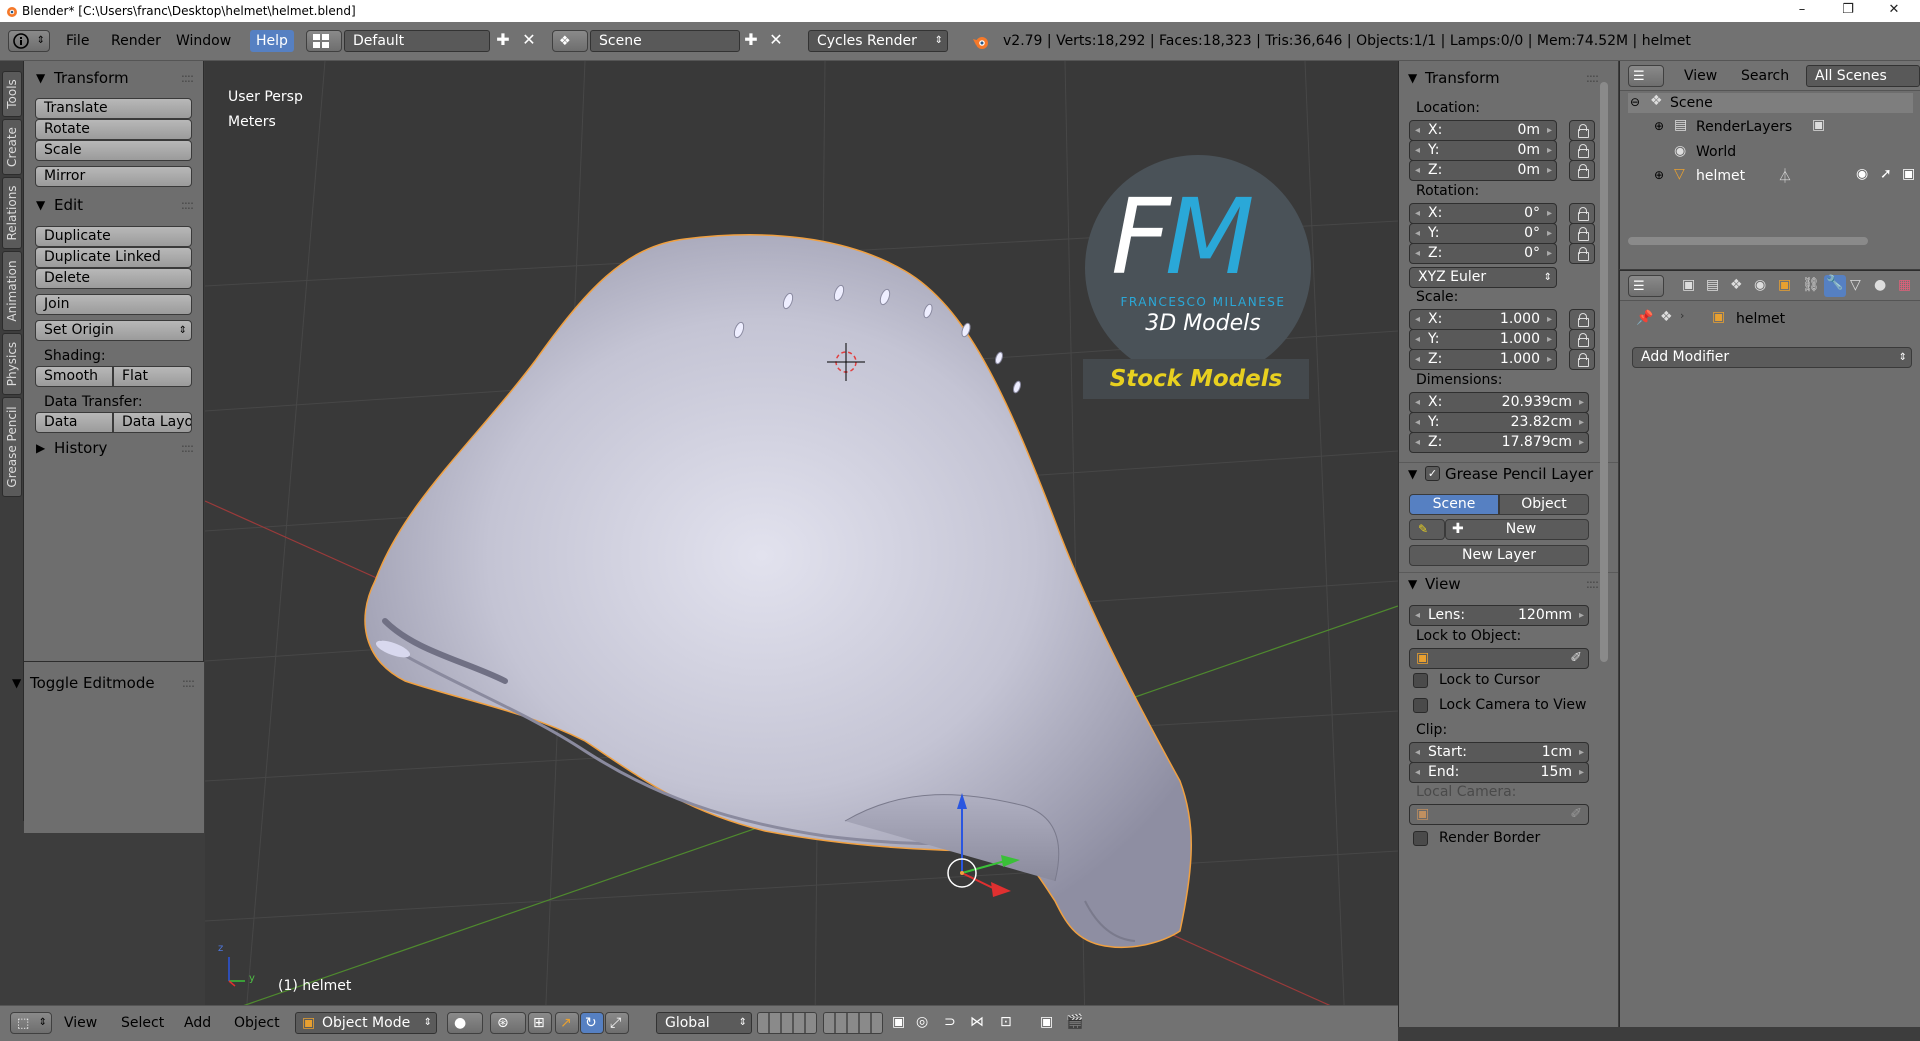 This screenshot has width=1920, height=1041. What do you see at coordinates (1483, 319) in the screenshot?
I see `scale-x-field: ◂ X: 1.000 ▸` at bounding box center [1483, 319].